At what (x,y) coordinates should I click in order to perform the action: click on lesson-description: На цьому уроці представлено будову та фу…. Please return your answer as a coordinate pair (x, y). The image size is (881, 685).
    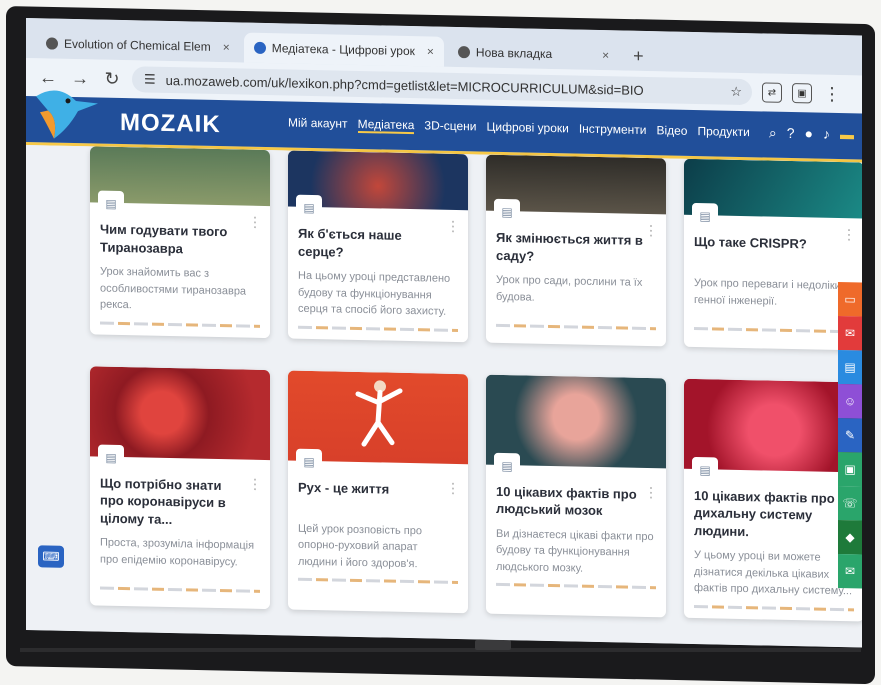
    Looking at the image, I should click on (374, 293).